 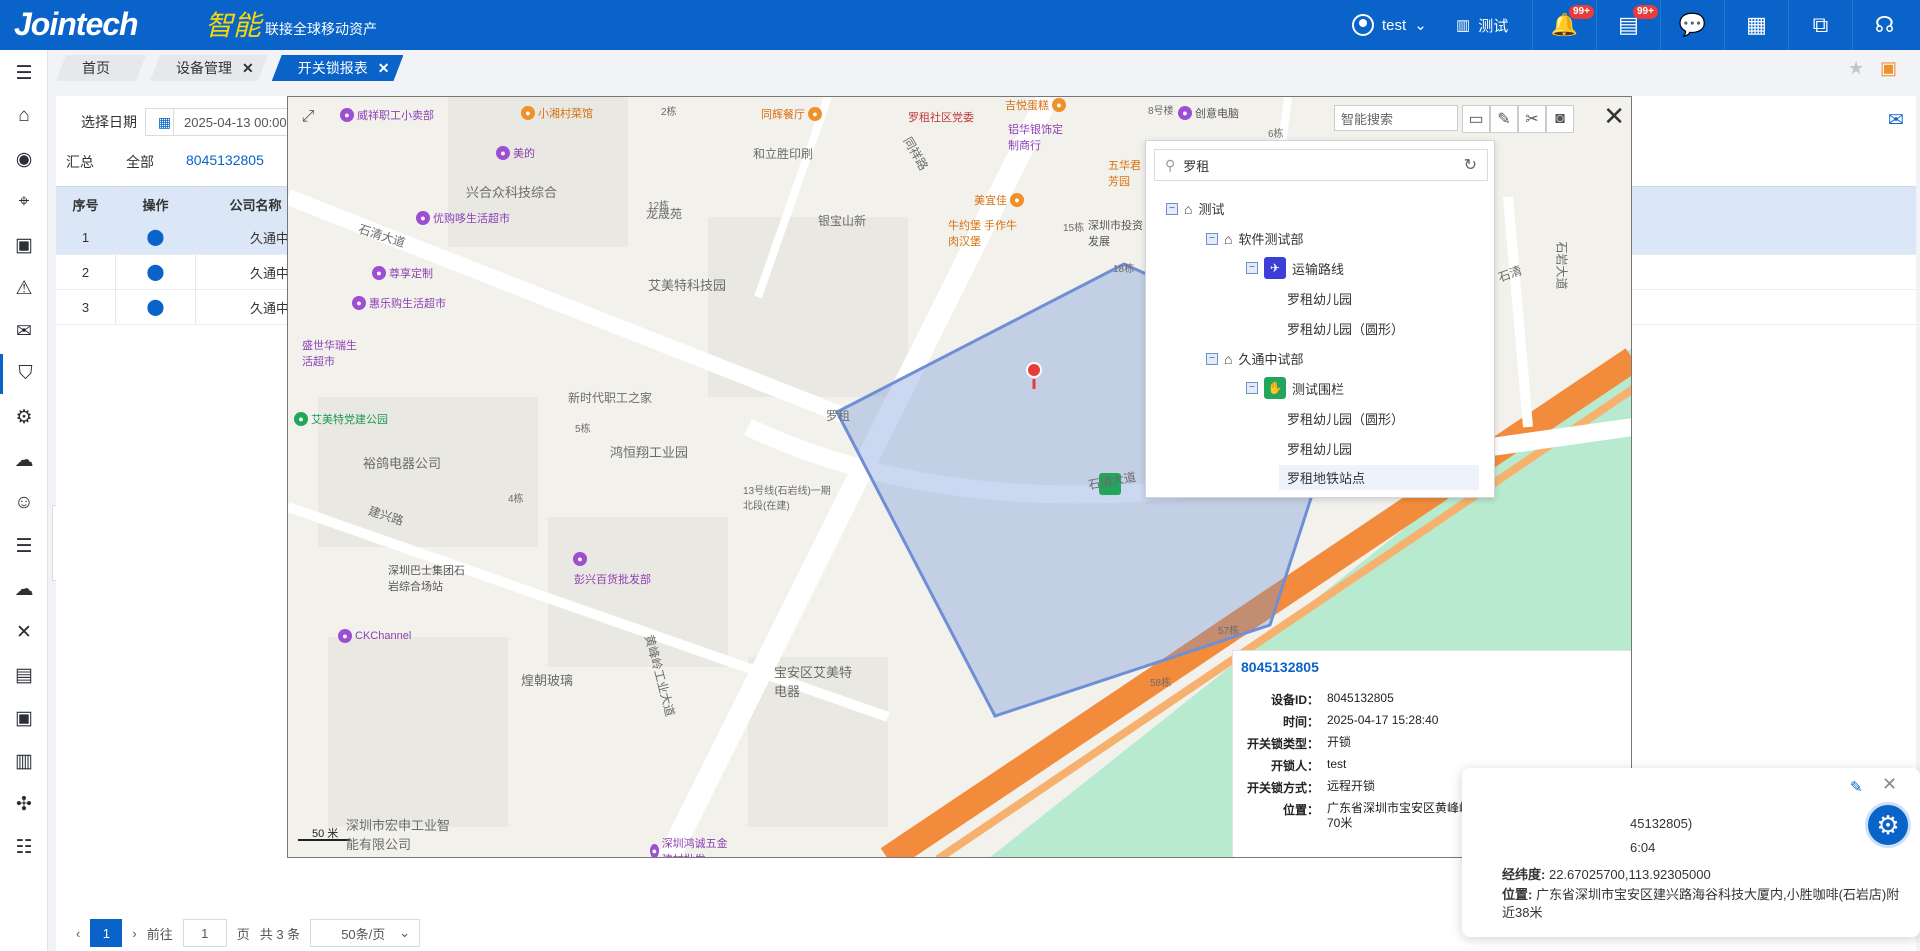 I want to click on map-poi: 铝华银饰定制商行, so click(x=1038, y=137).